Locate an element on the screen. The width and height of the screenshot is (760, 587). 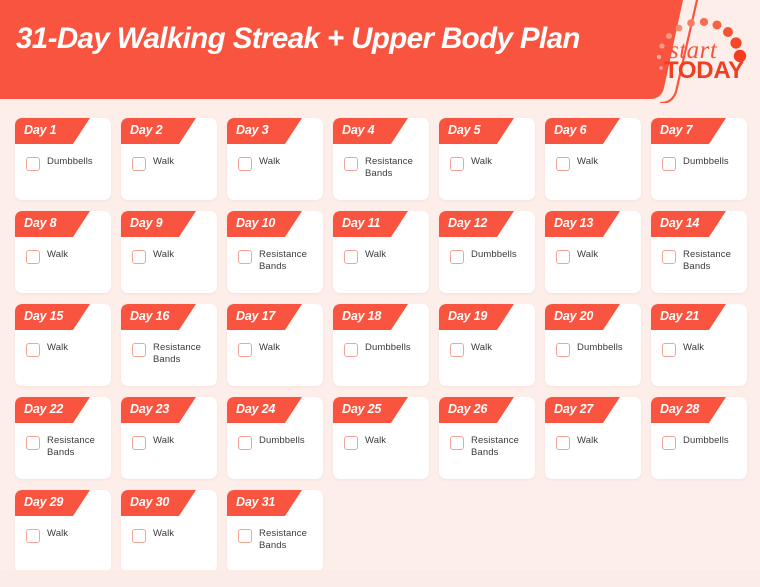
day-card: Day 16 Resistance Bands is located at coordinates (169, 345).